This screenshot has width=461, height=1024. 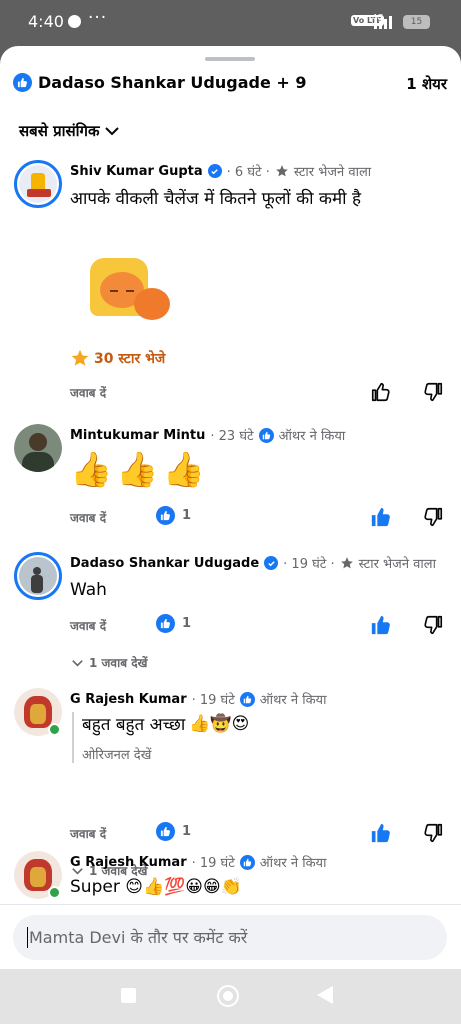 I want to click on sort-label: सबसे प्रासंगिक, so click(x=59, y=131).